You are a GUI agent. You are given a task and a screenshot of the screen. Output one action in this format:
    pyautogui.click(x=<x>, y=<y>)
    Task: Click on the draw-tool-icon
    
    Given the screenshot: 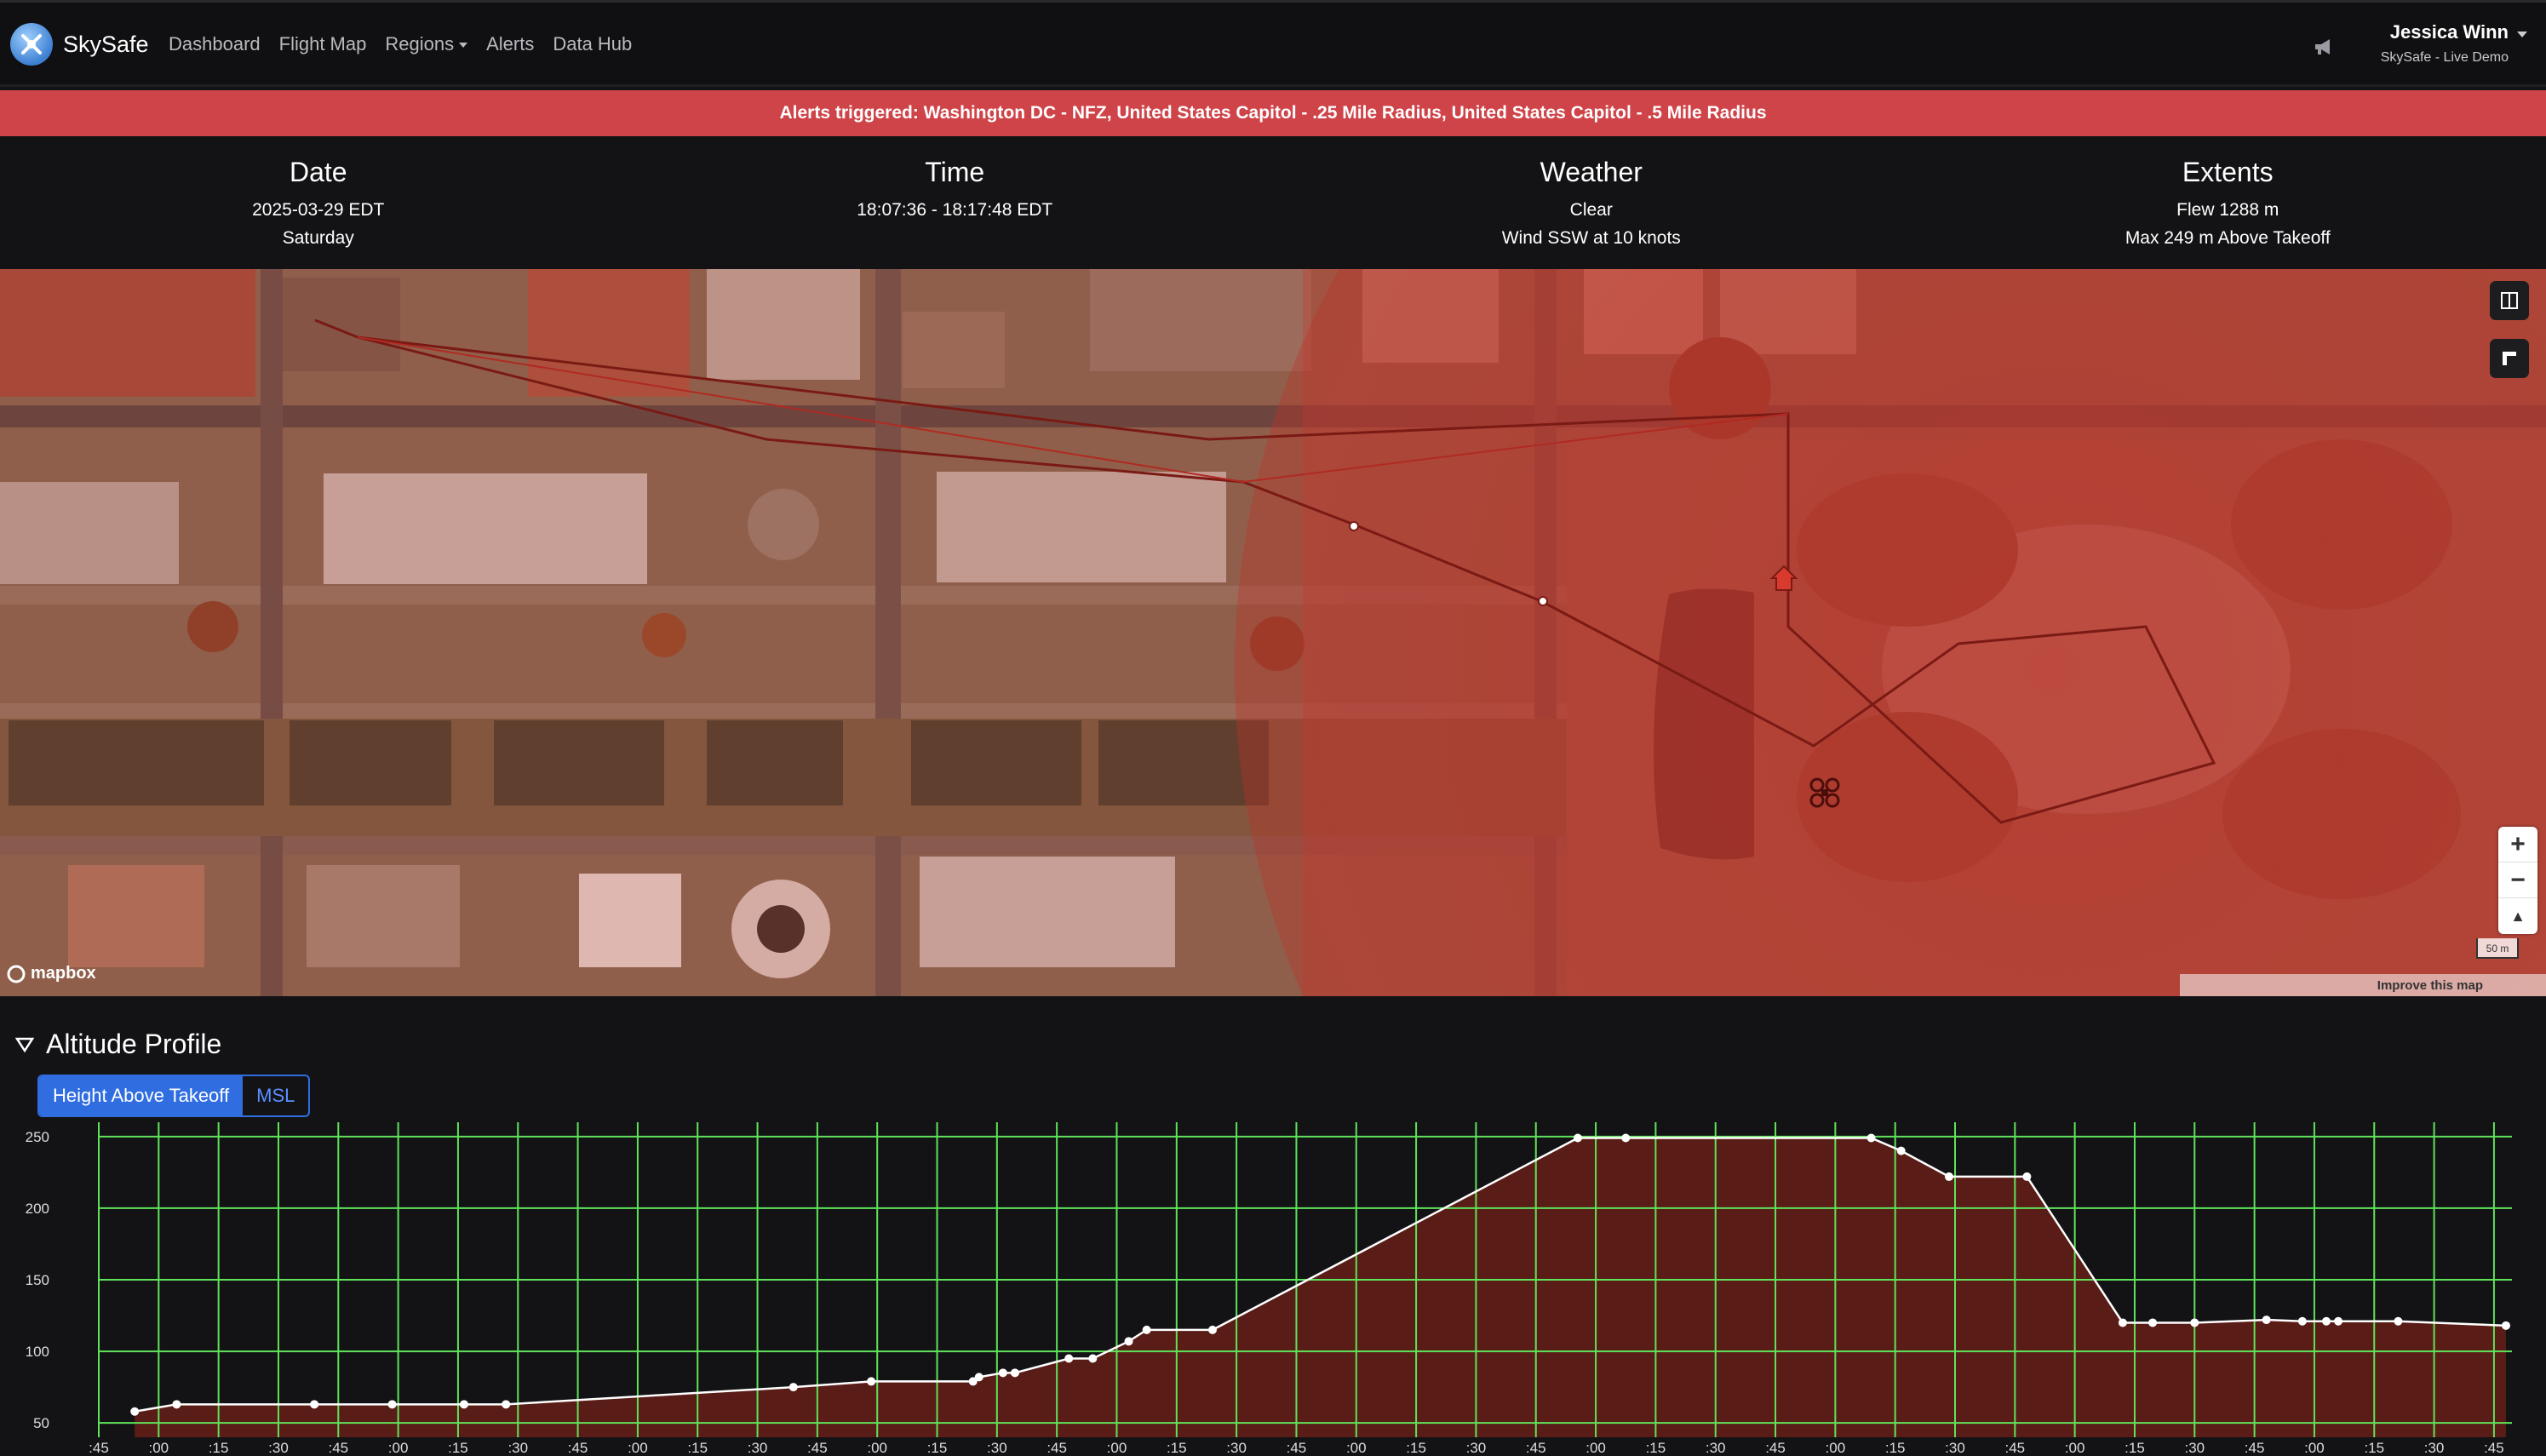 What is the action you would take?
    pyautogui.click(x=2509, y=359)
    